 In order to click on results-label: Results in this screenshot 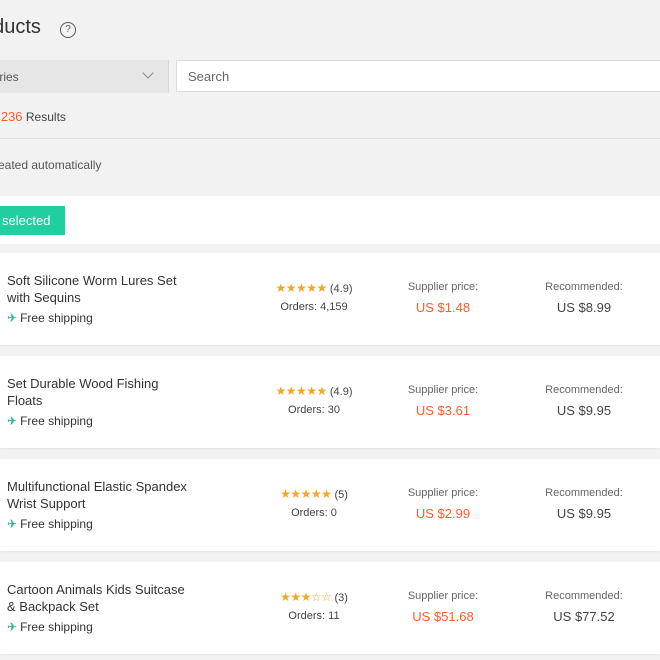, I will do `click(45, 117)`.